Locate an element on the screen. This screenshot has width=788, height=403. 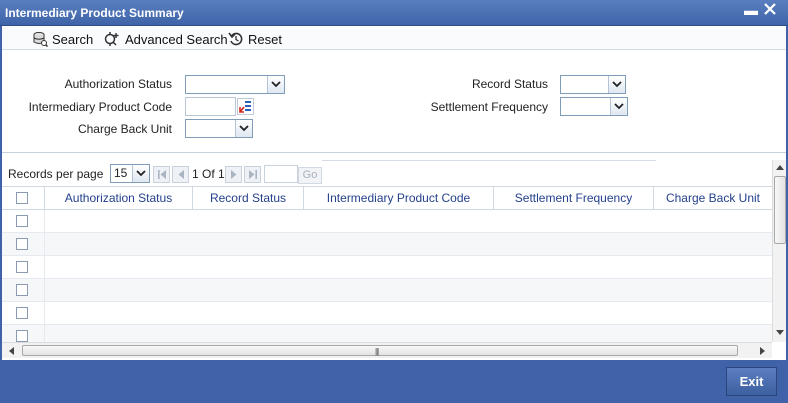
first-page-button is located at coordinates (161, 174).